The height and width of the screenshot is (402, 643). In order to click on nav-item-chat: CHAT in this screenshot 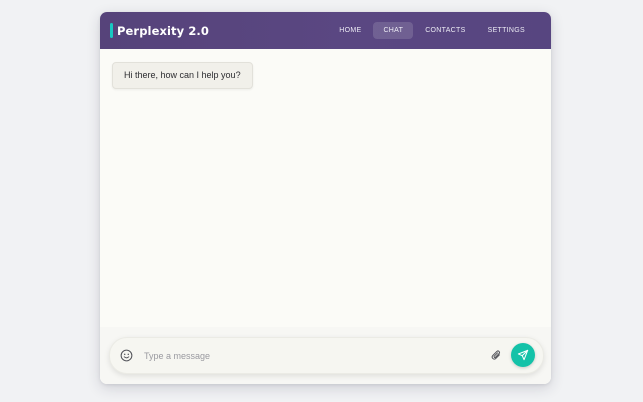, I will do `click(393, 30)`.